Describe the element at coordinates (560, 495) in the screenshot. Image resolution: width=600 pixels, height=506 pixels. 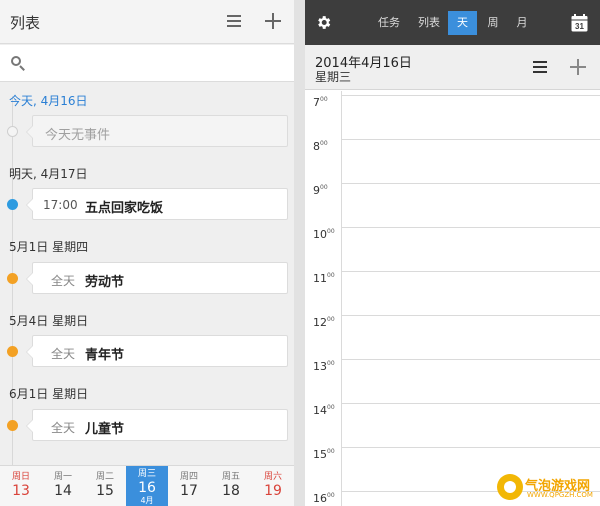
I see `watermark-url: WWW.QPGZH.COM` at that location.